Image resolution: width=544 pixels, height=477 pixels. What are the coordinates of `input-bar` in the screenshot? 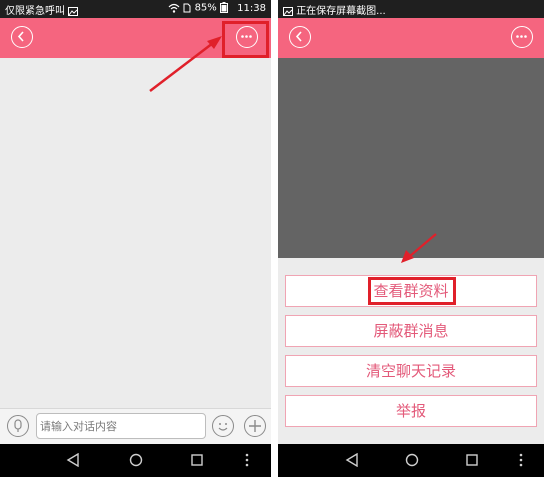 It's located at (135, 426).